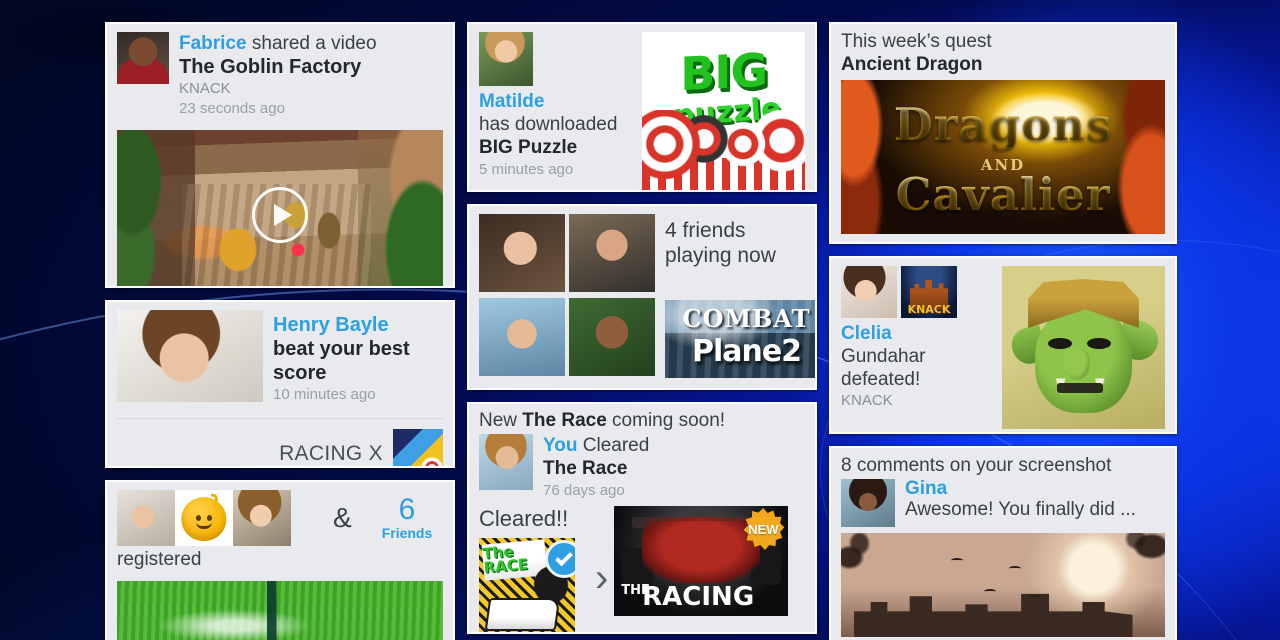 The height and width of the screenshot is (640, 1280). What do you see at coordinates (297, 250) in the screenshot?
I see `scene-gem` at bounding box center [297, 250].